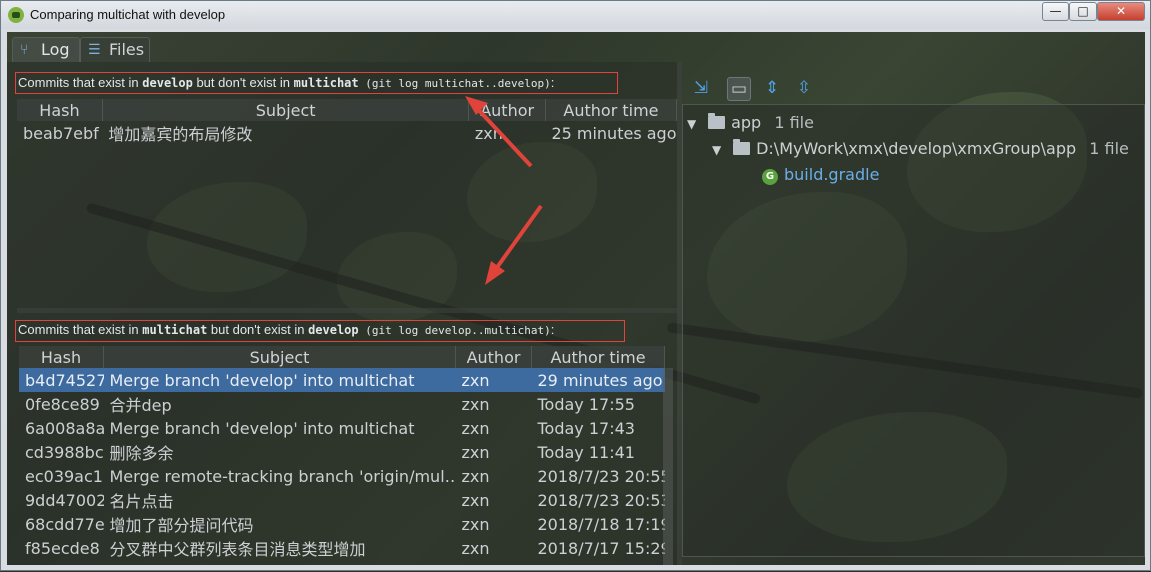 The image size is (1151, 572). What do you see at coordinates (342, 404) in the screenshot?
I see `table-row: 0fe8ce89 合并dep zxn Today 17:55` at bounding box center [342, 404].